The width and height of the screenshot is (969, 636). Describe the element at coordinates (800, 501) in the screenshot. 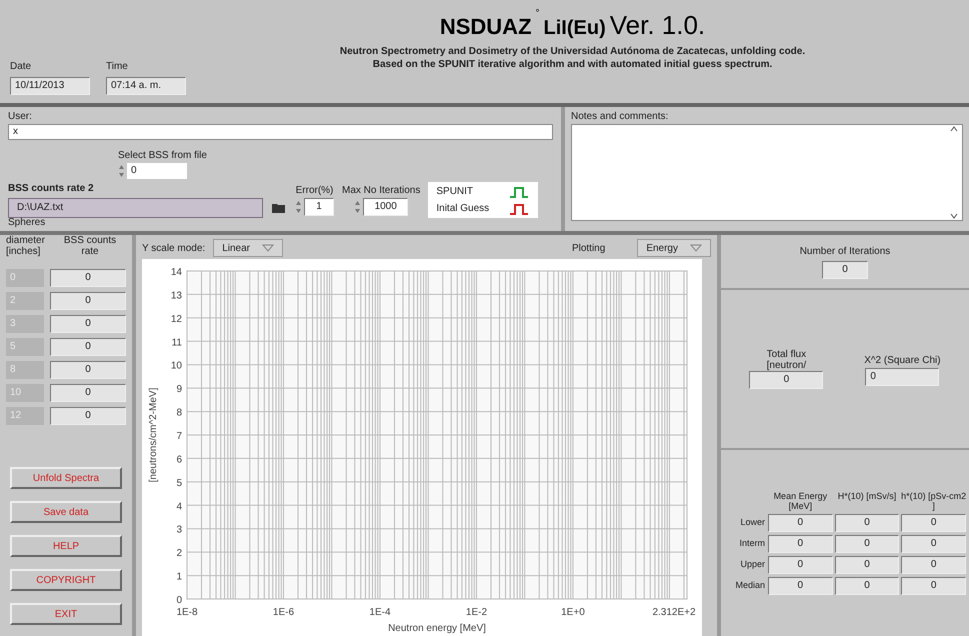

I see `column-header: Mean Energy [MeV]` at that location.